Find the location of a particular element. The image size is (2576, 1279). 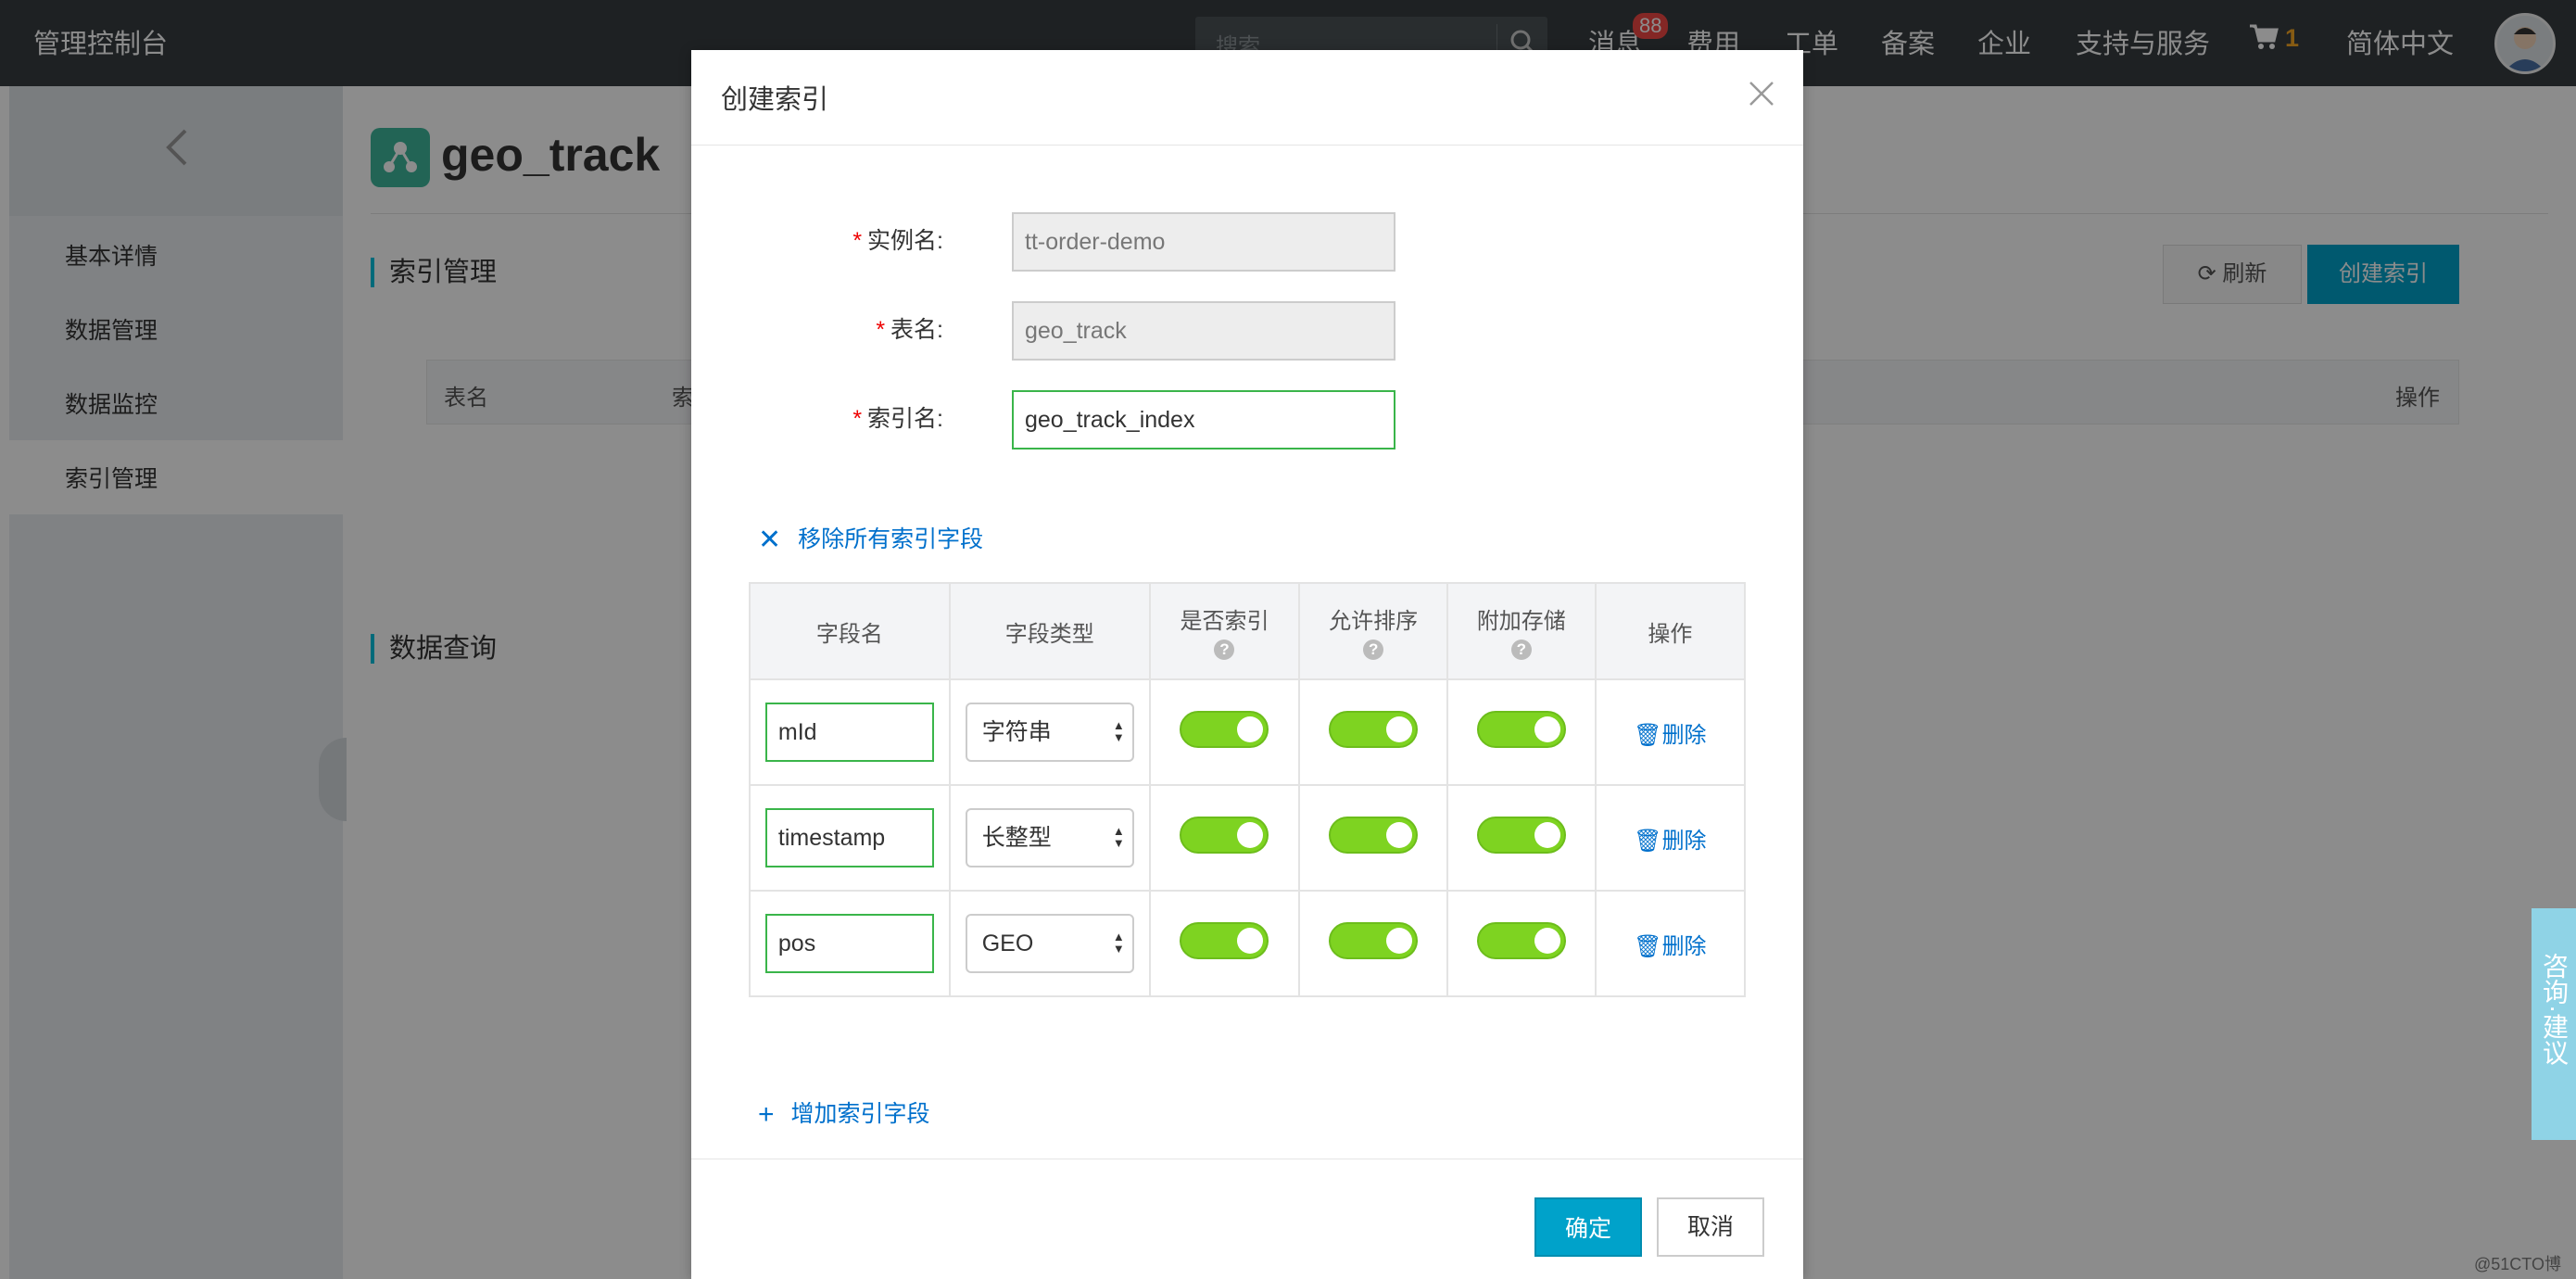

watermark: @51CTO博客 is located at coordinates (2517, 1264).